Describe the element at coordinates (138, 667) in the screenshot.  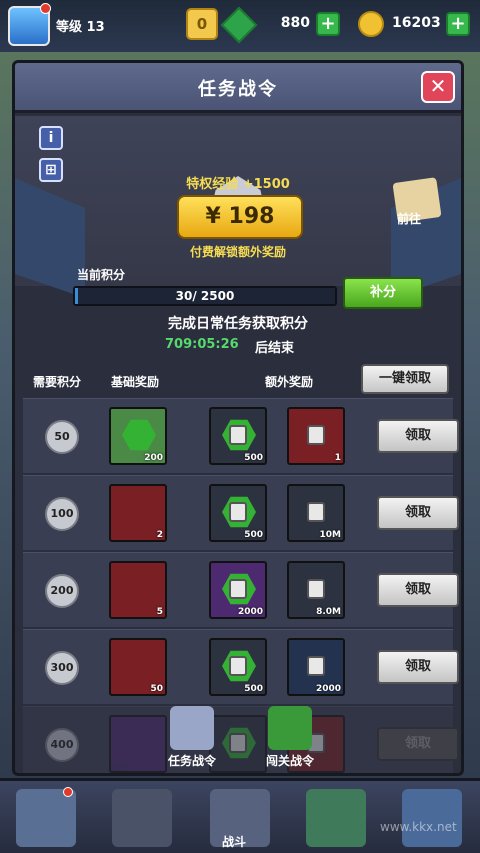
I see `basic-reward-item: 50` at that location.